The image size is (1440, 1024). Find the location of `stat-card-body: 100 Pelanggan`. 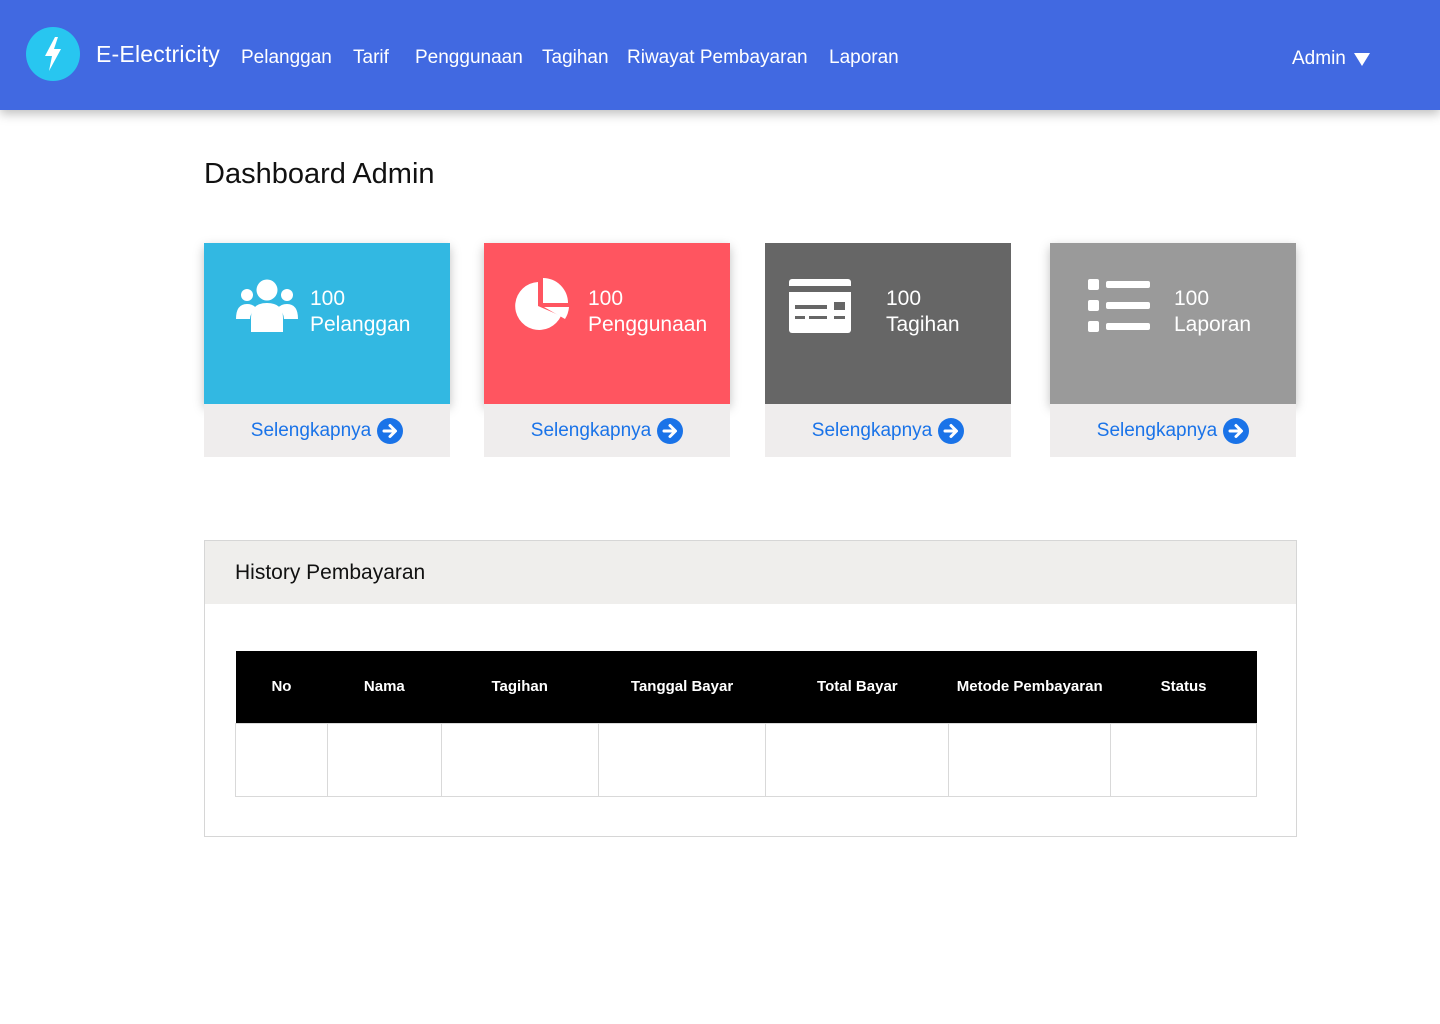

stat-card-body: 100 Pelanggan is located at coordinates (327, 323).